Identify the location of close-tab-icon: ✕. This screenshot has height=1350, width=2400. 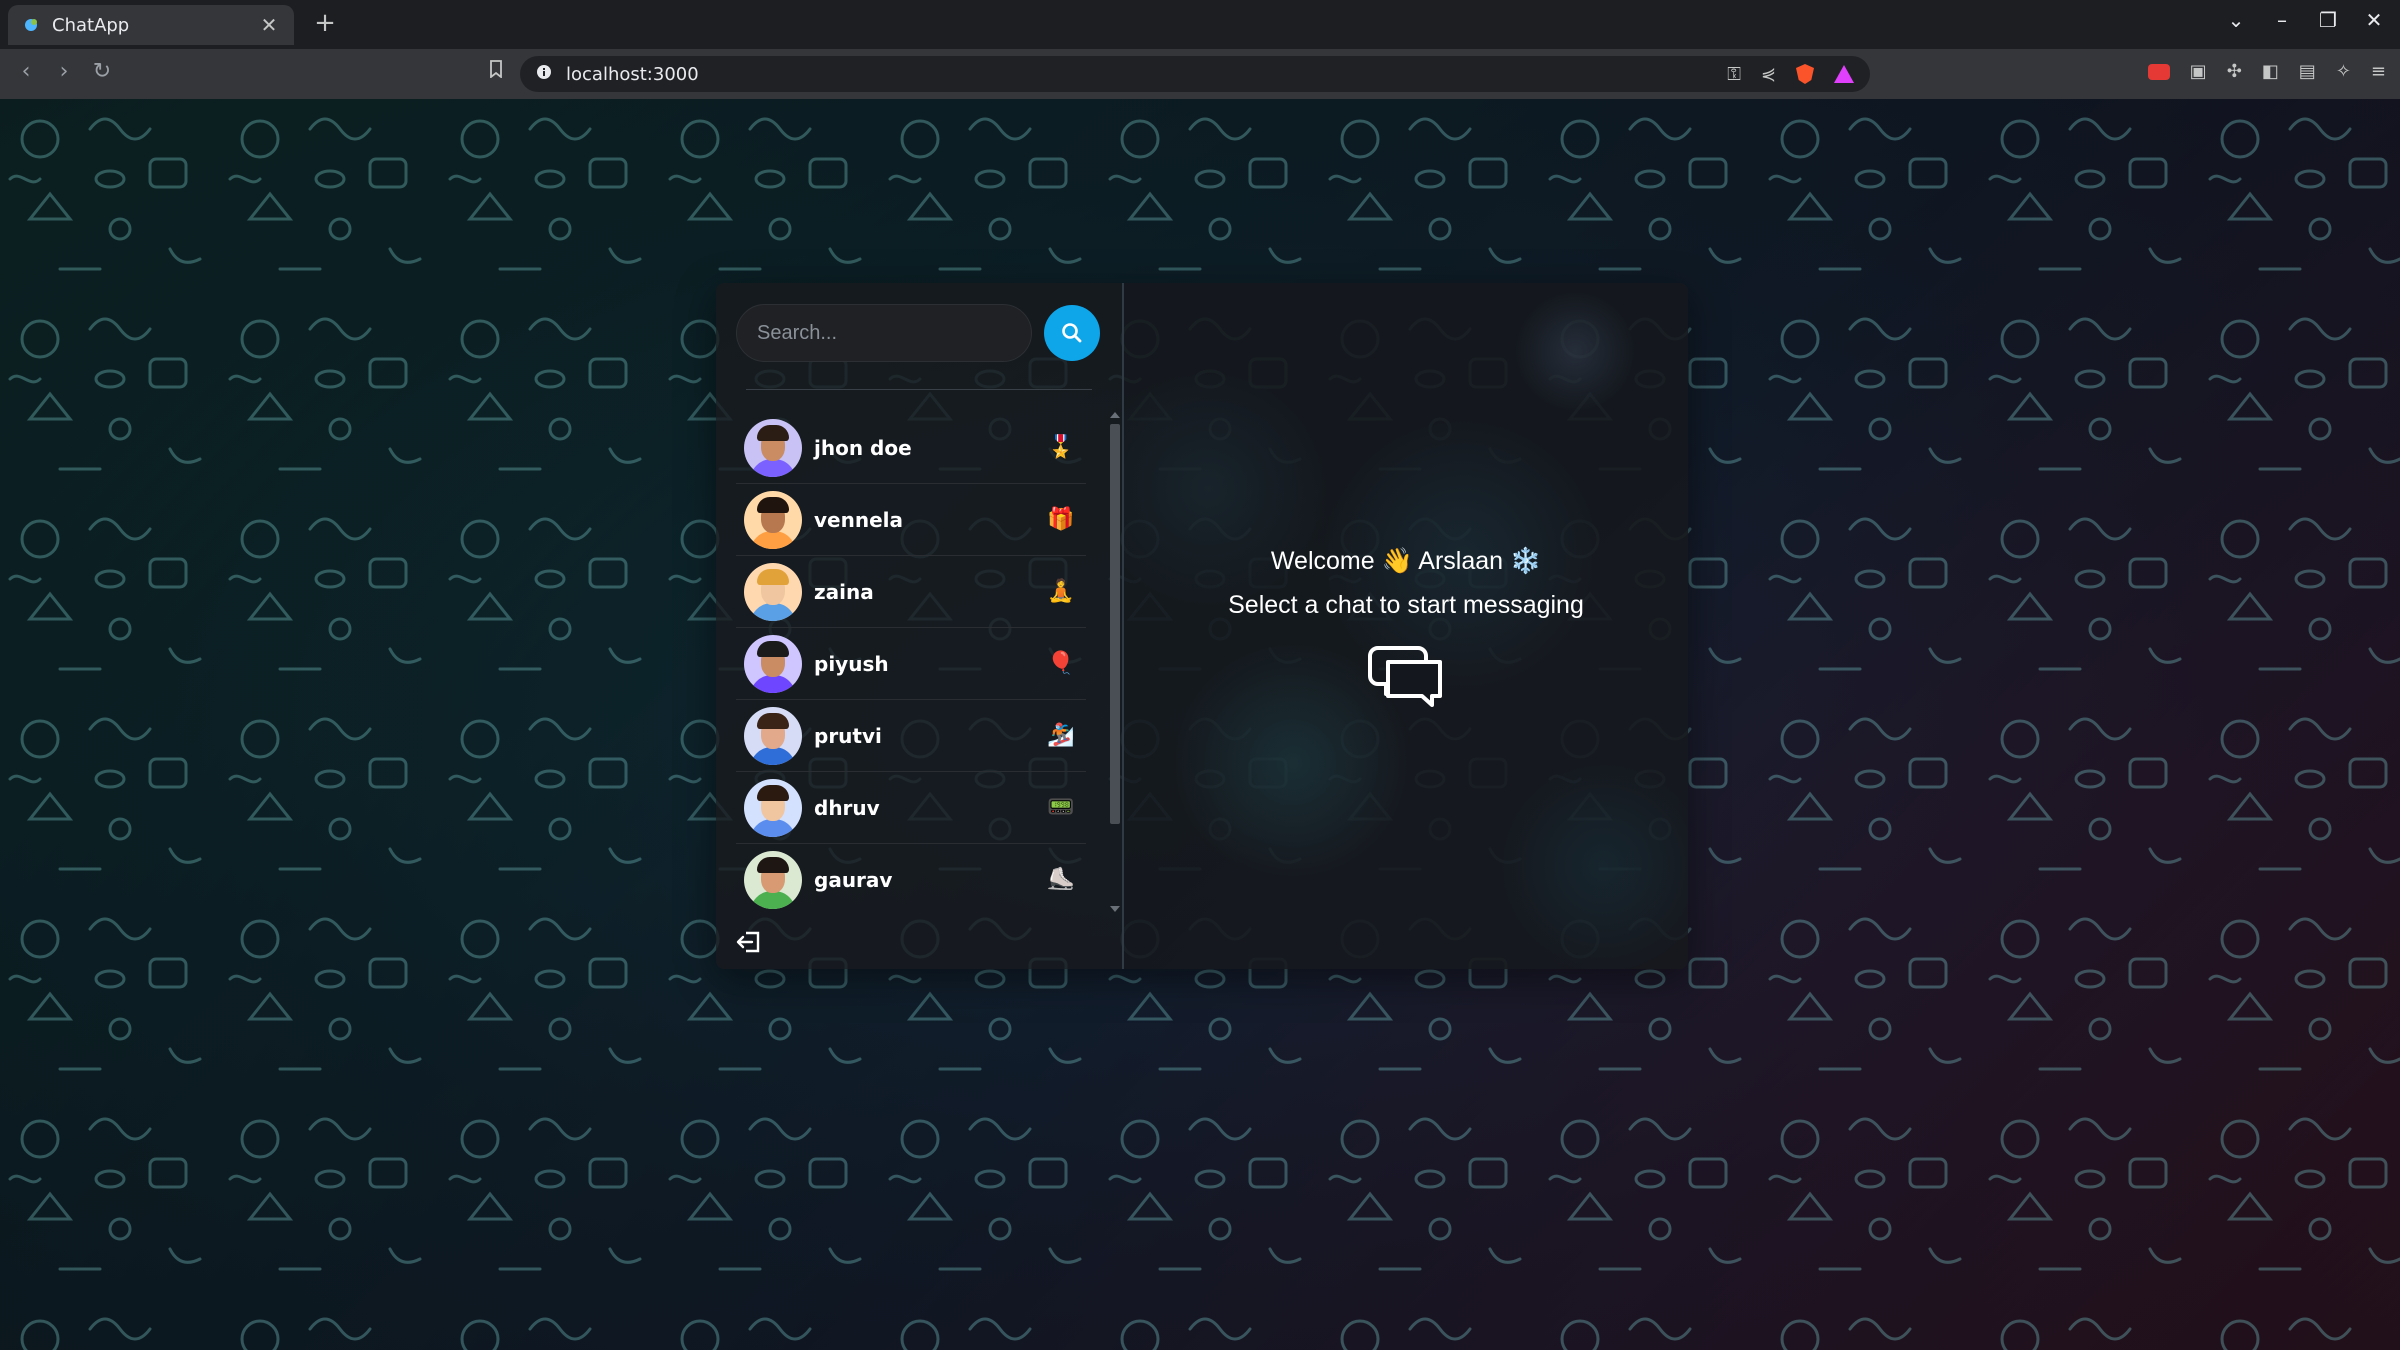
(269, 25).